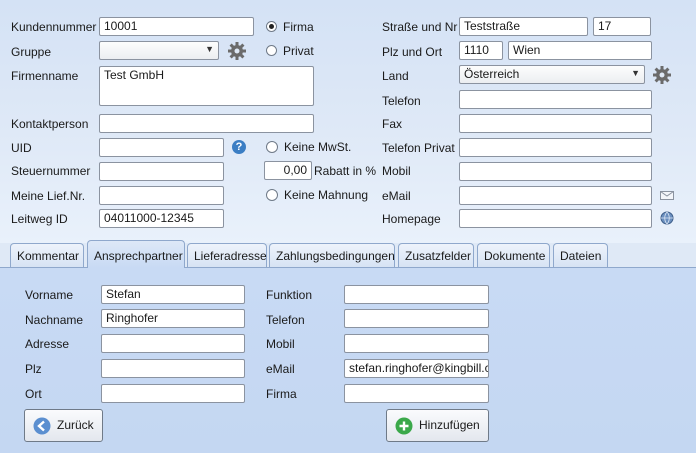 The image size is (696, 453). Describe the element at coordinates (173, 393) in the screenshot. I see `contact-ort-field` at that location.